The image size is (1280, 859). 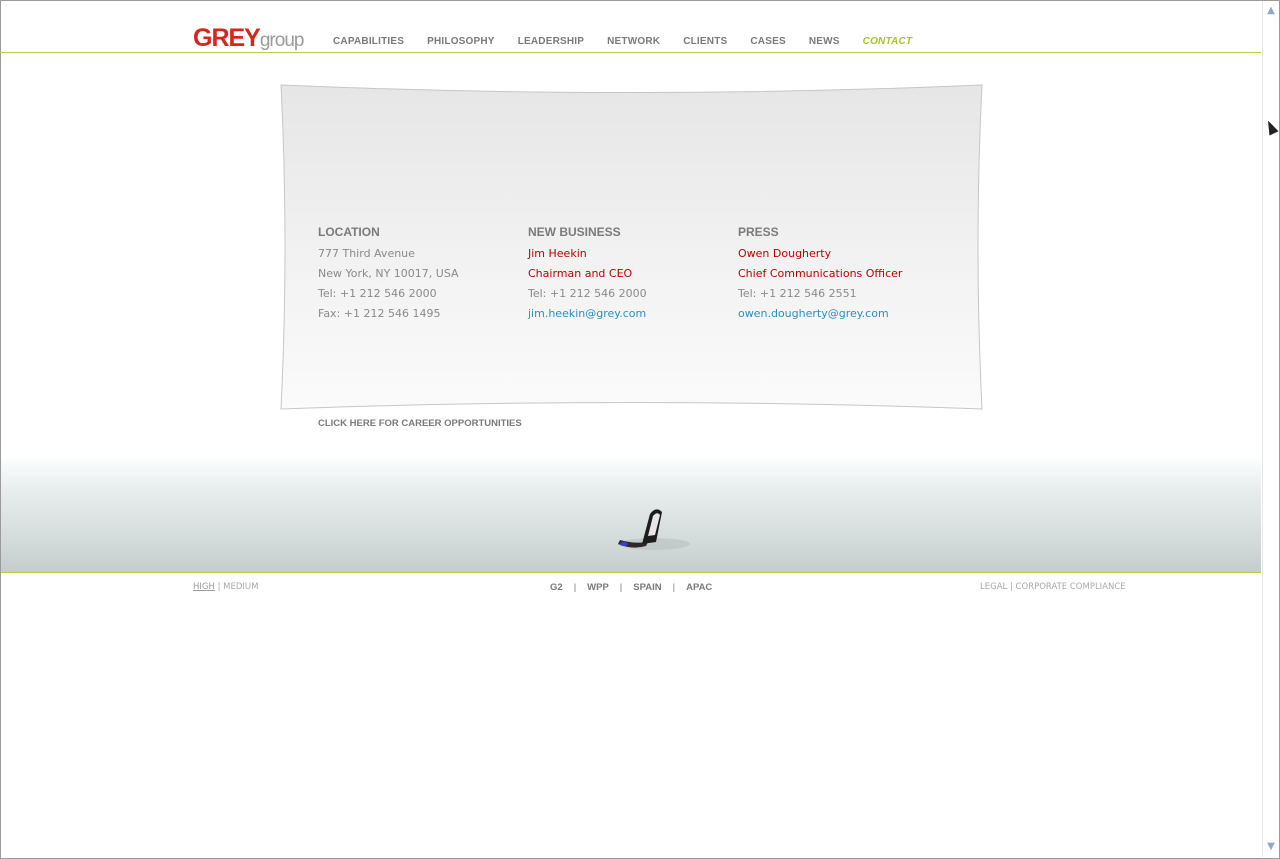 What do you see at coordinates (993, 587) in the screenshot?
I see `legal-link: LEGAL` at bounding box center [993, 587].